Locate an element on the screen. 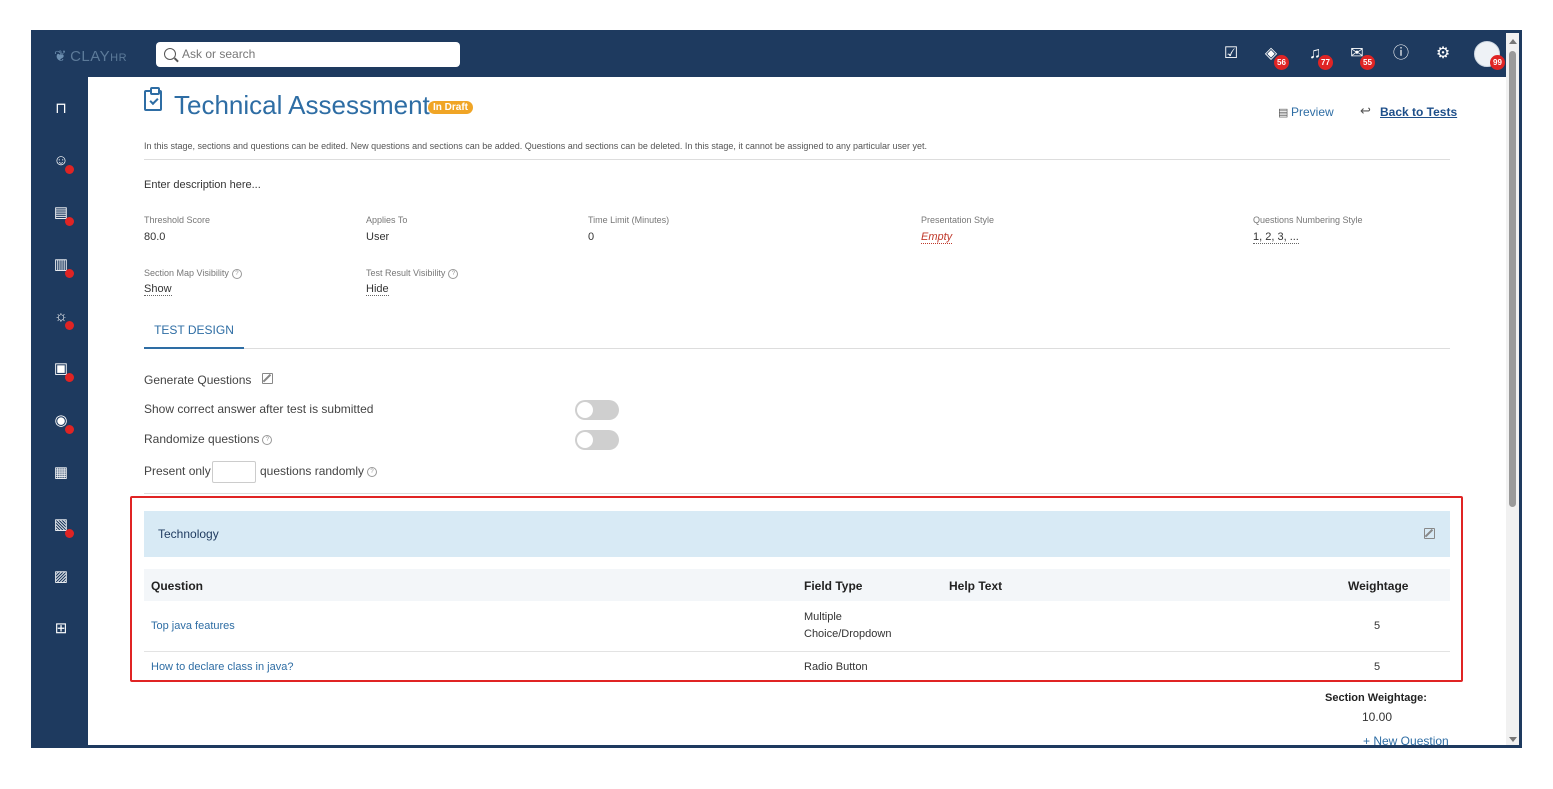 The height and width of the screenshot is (789, 1553). generate-questions-label: Generate Questions is located at coordinates (198, 380).